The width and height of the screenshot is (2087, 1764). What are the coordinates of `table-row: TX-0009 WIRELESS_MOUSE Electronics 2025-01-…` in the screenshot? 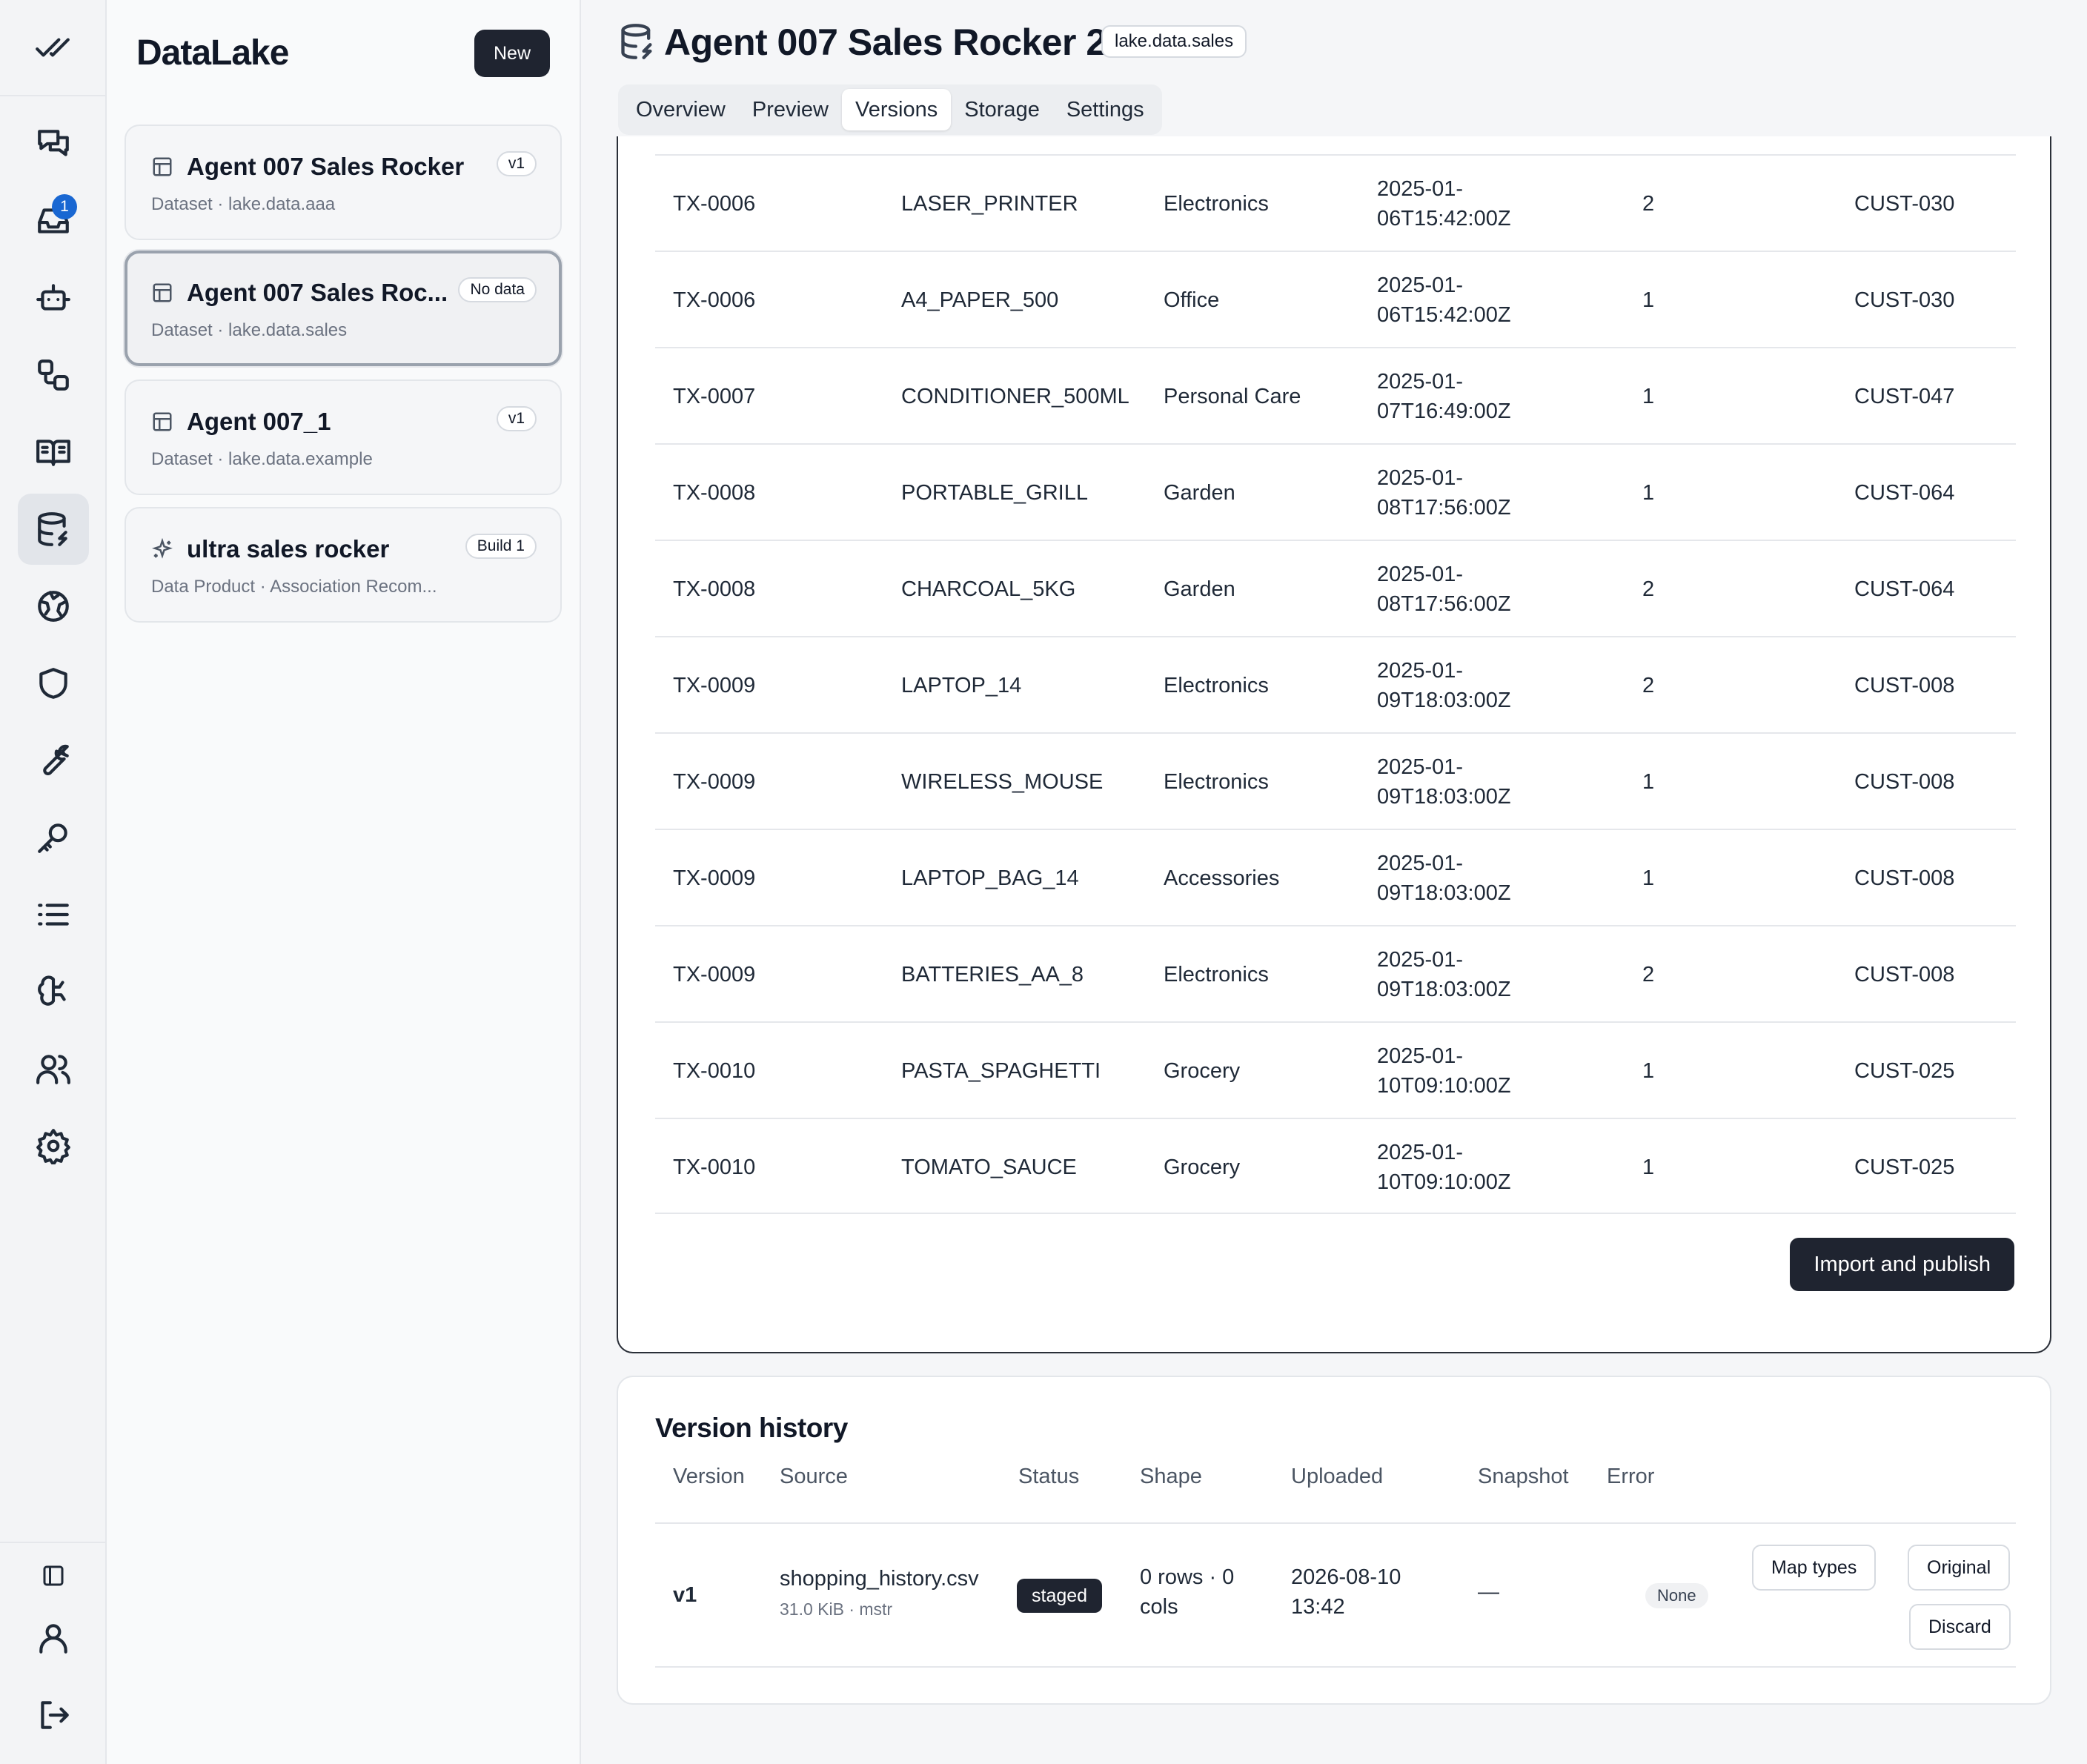 It's located at (1335, 781).